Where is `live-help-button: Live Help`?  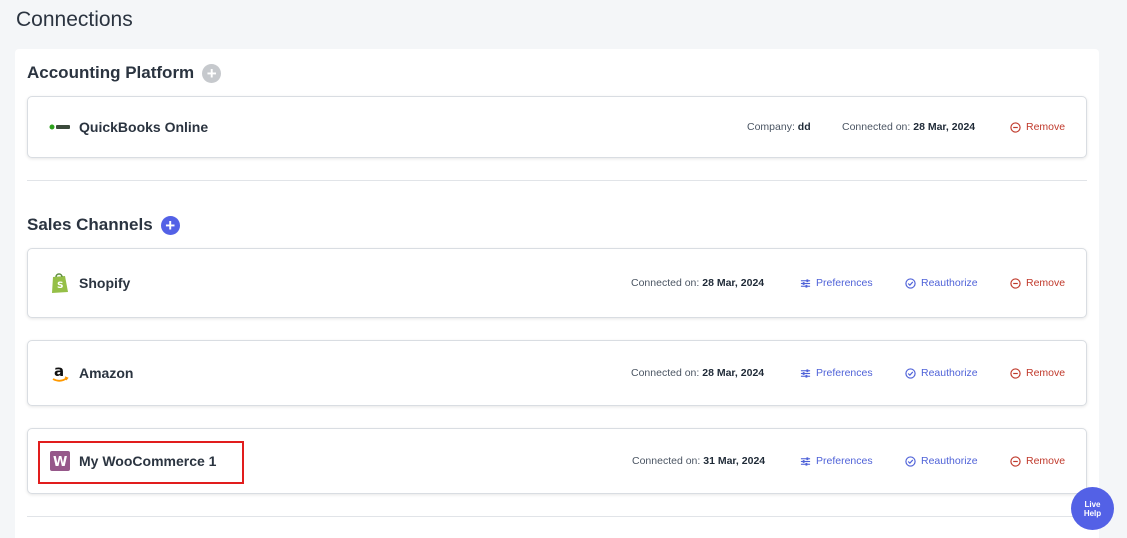 live-help-button: Live Help is located at coordinates (1092, 508).